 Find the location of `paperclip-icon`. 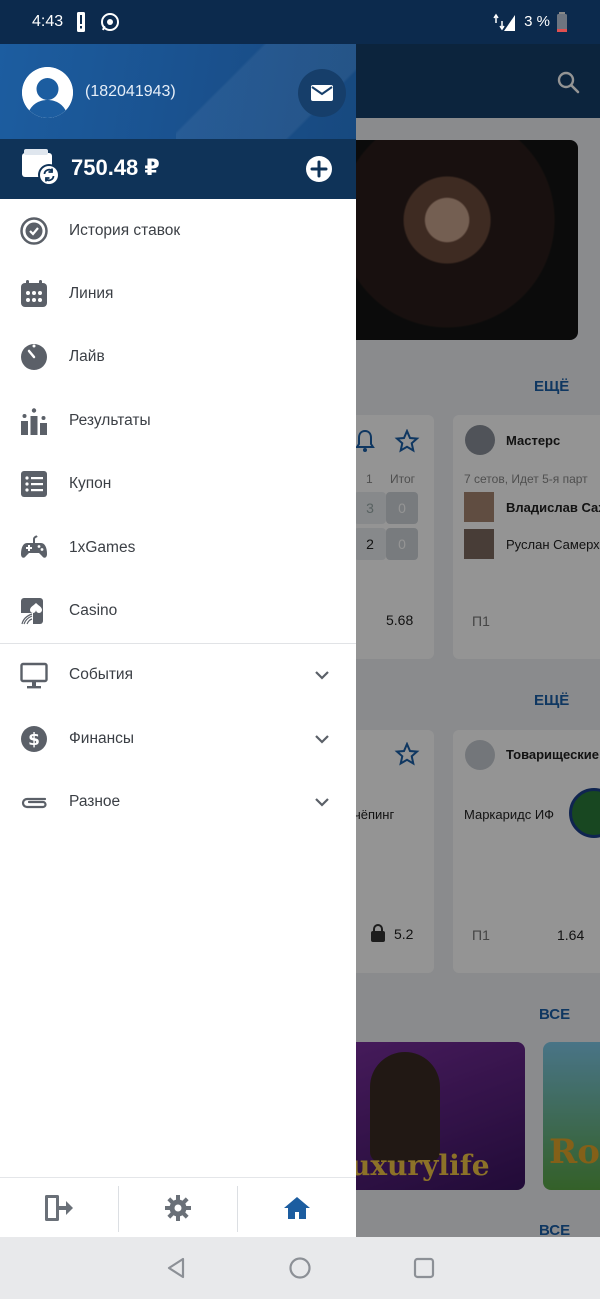

paperclip-icon is located at coordinates (34, 802).